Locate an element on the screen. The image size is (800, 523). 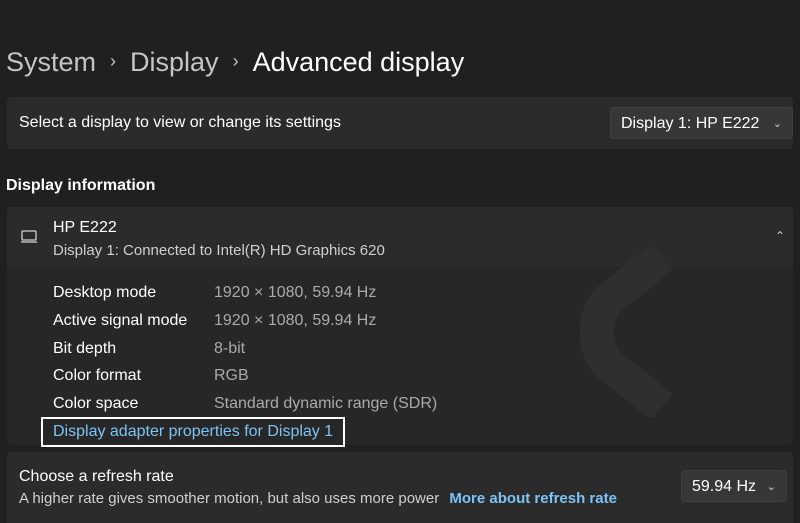
chevron-up-icon: ⌃ is located at coordinates (780, 236).